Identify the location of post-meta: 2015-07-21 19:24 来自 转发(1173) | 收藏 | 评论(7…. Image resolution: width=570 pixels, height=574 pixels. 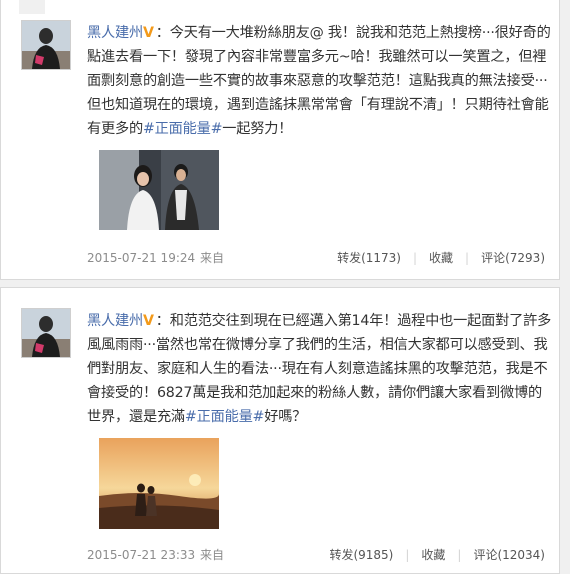
(320, 258).